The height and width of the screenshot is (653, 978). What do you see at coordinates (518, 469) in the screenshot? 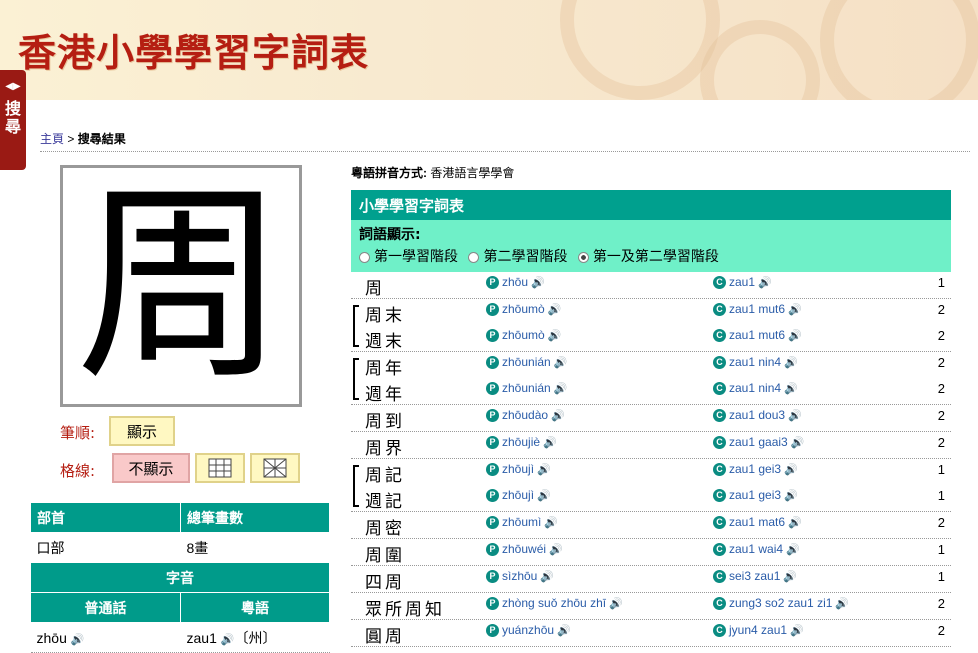
I see `pinyin-cell: Pzhōujì 🔊` at bounding box center [518, 469].